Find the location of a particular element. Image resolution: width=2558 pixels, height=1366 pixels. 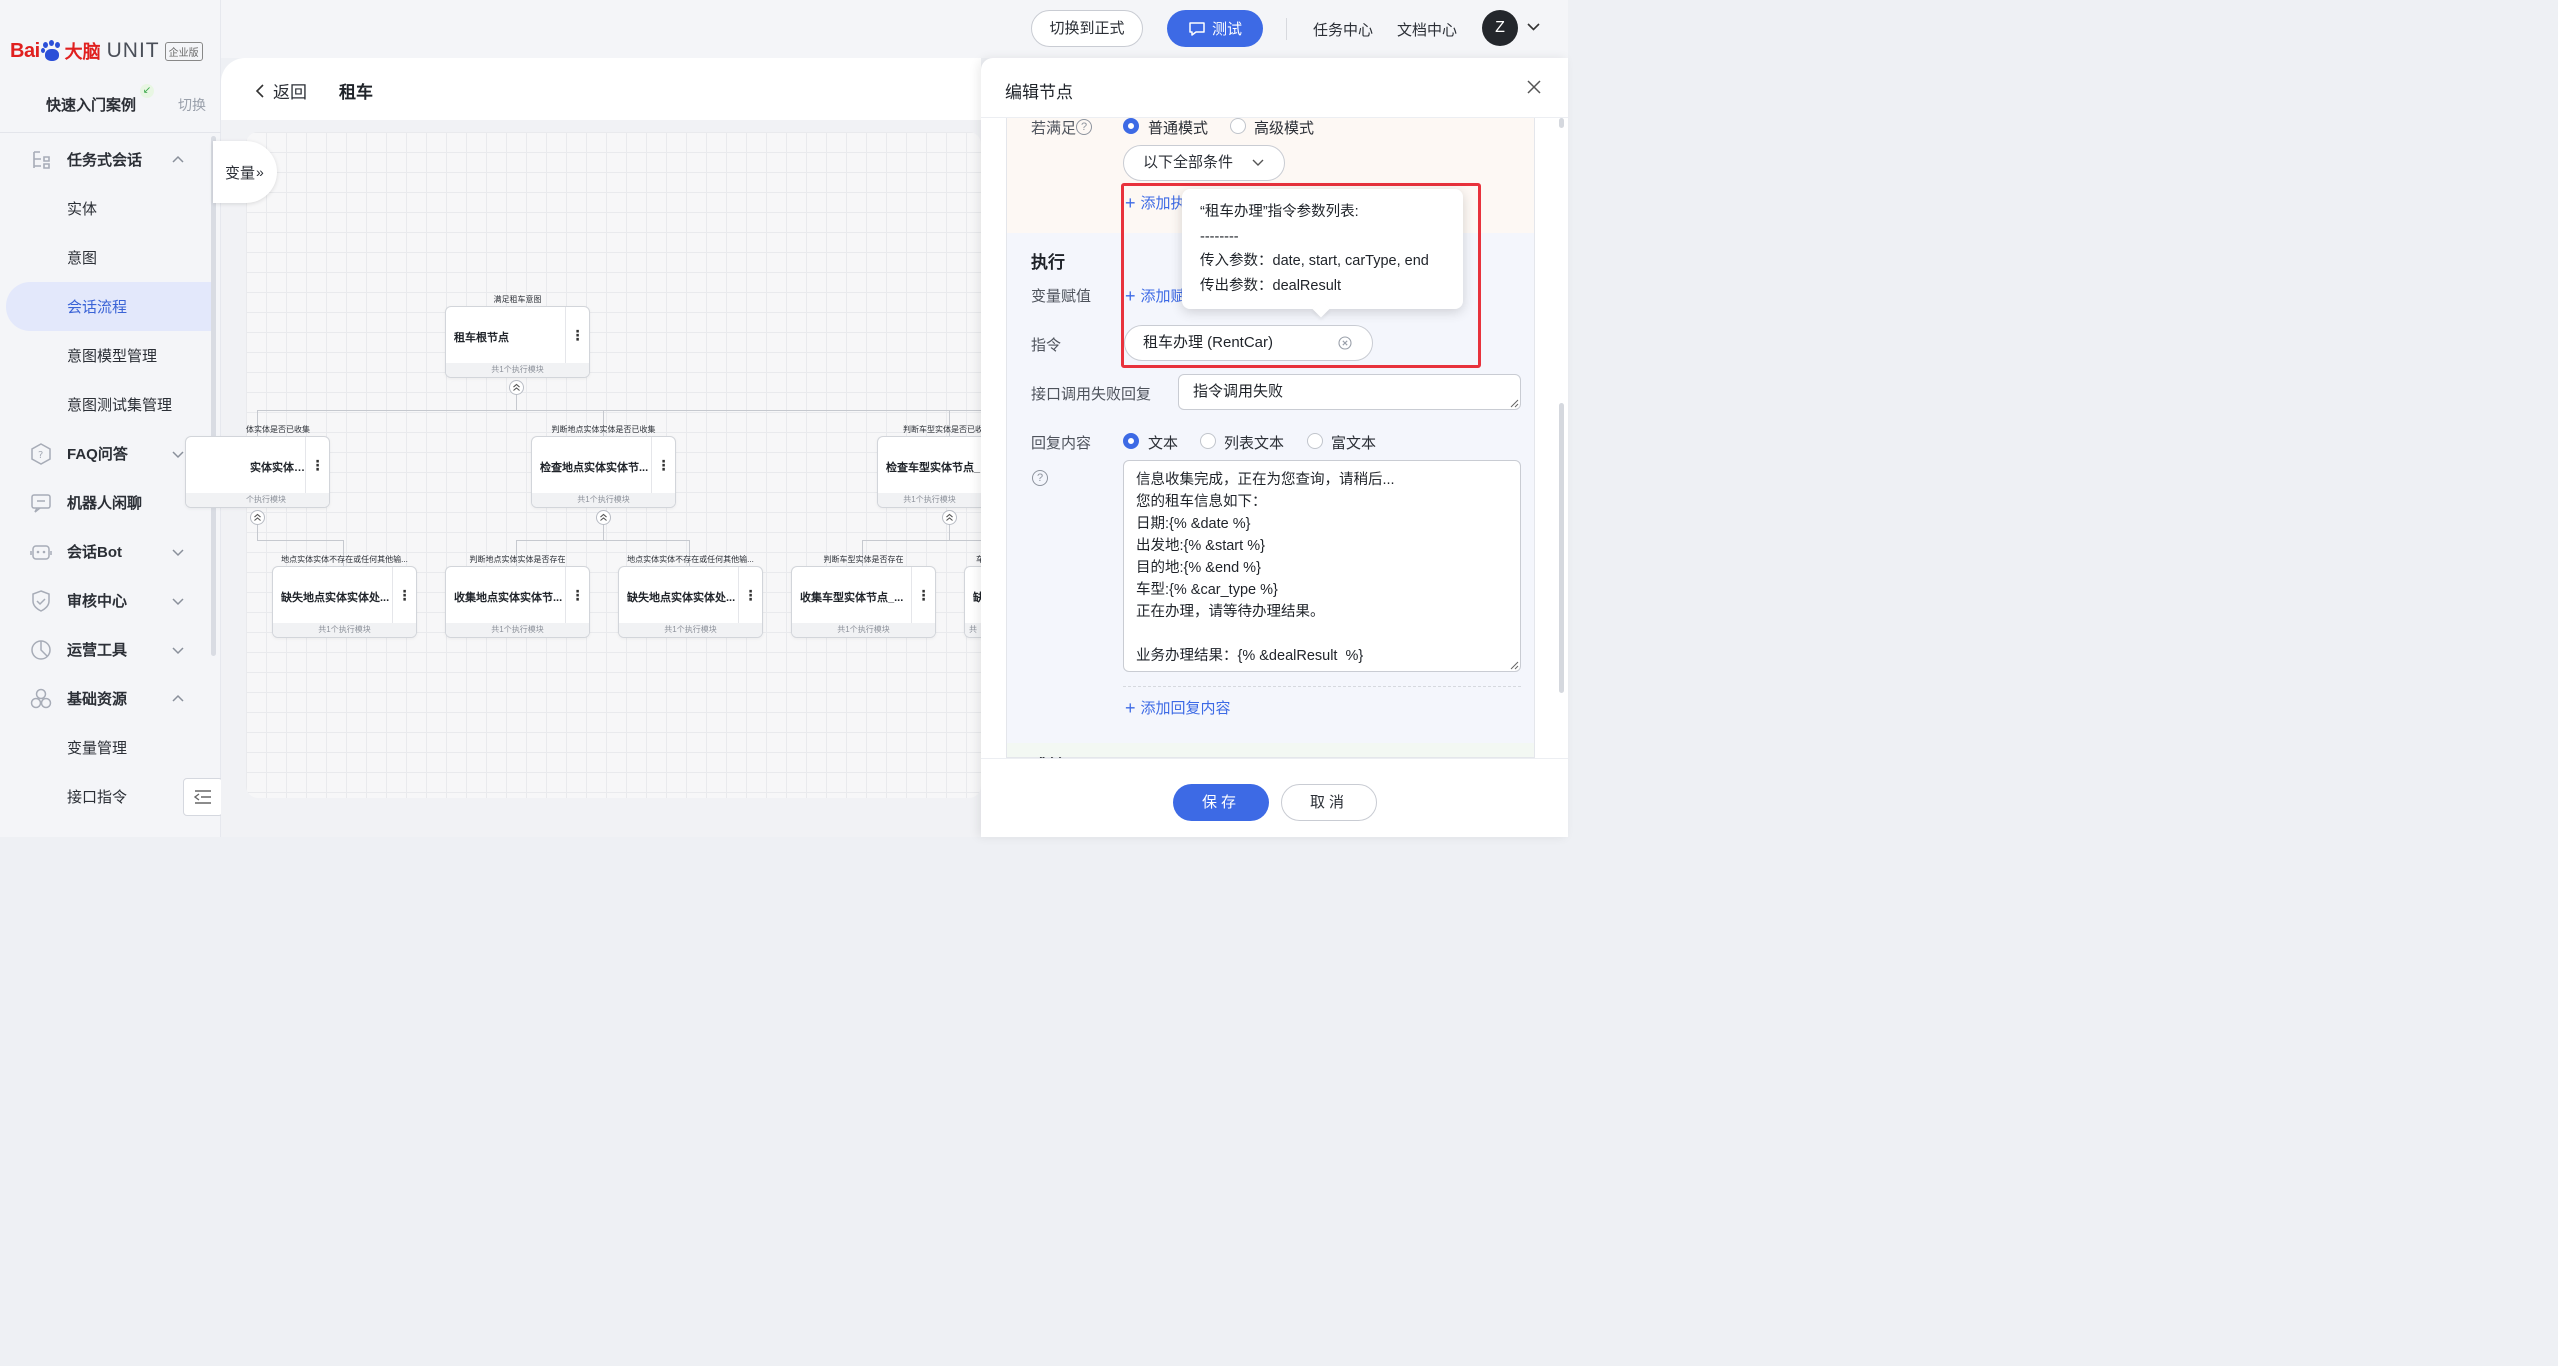

mode-advanced-radio is located at coordinates (1238, 126).